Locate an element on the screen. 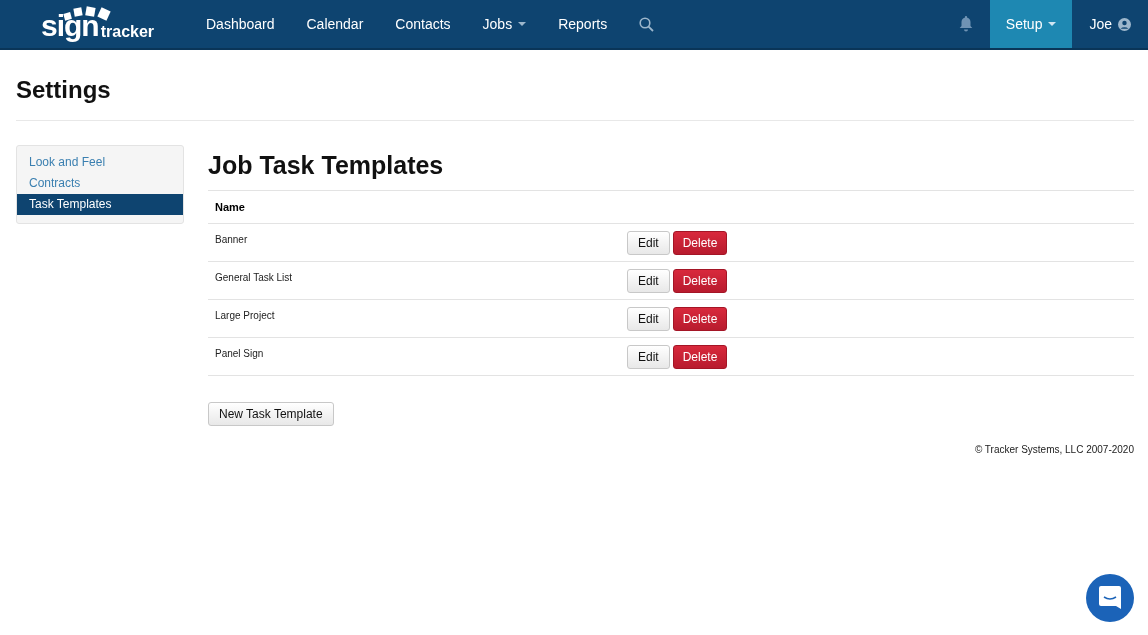 Image resolution: width=1148 pixels, height=635 pixels. bell-icon is located at coordinates (965, 24).